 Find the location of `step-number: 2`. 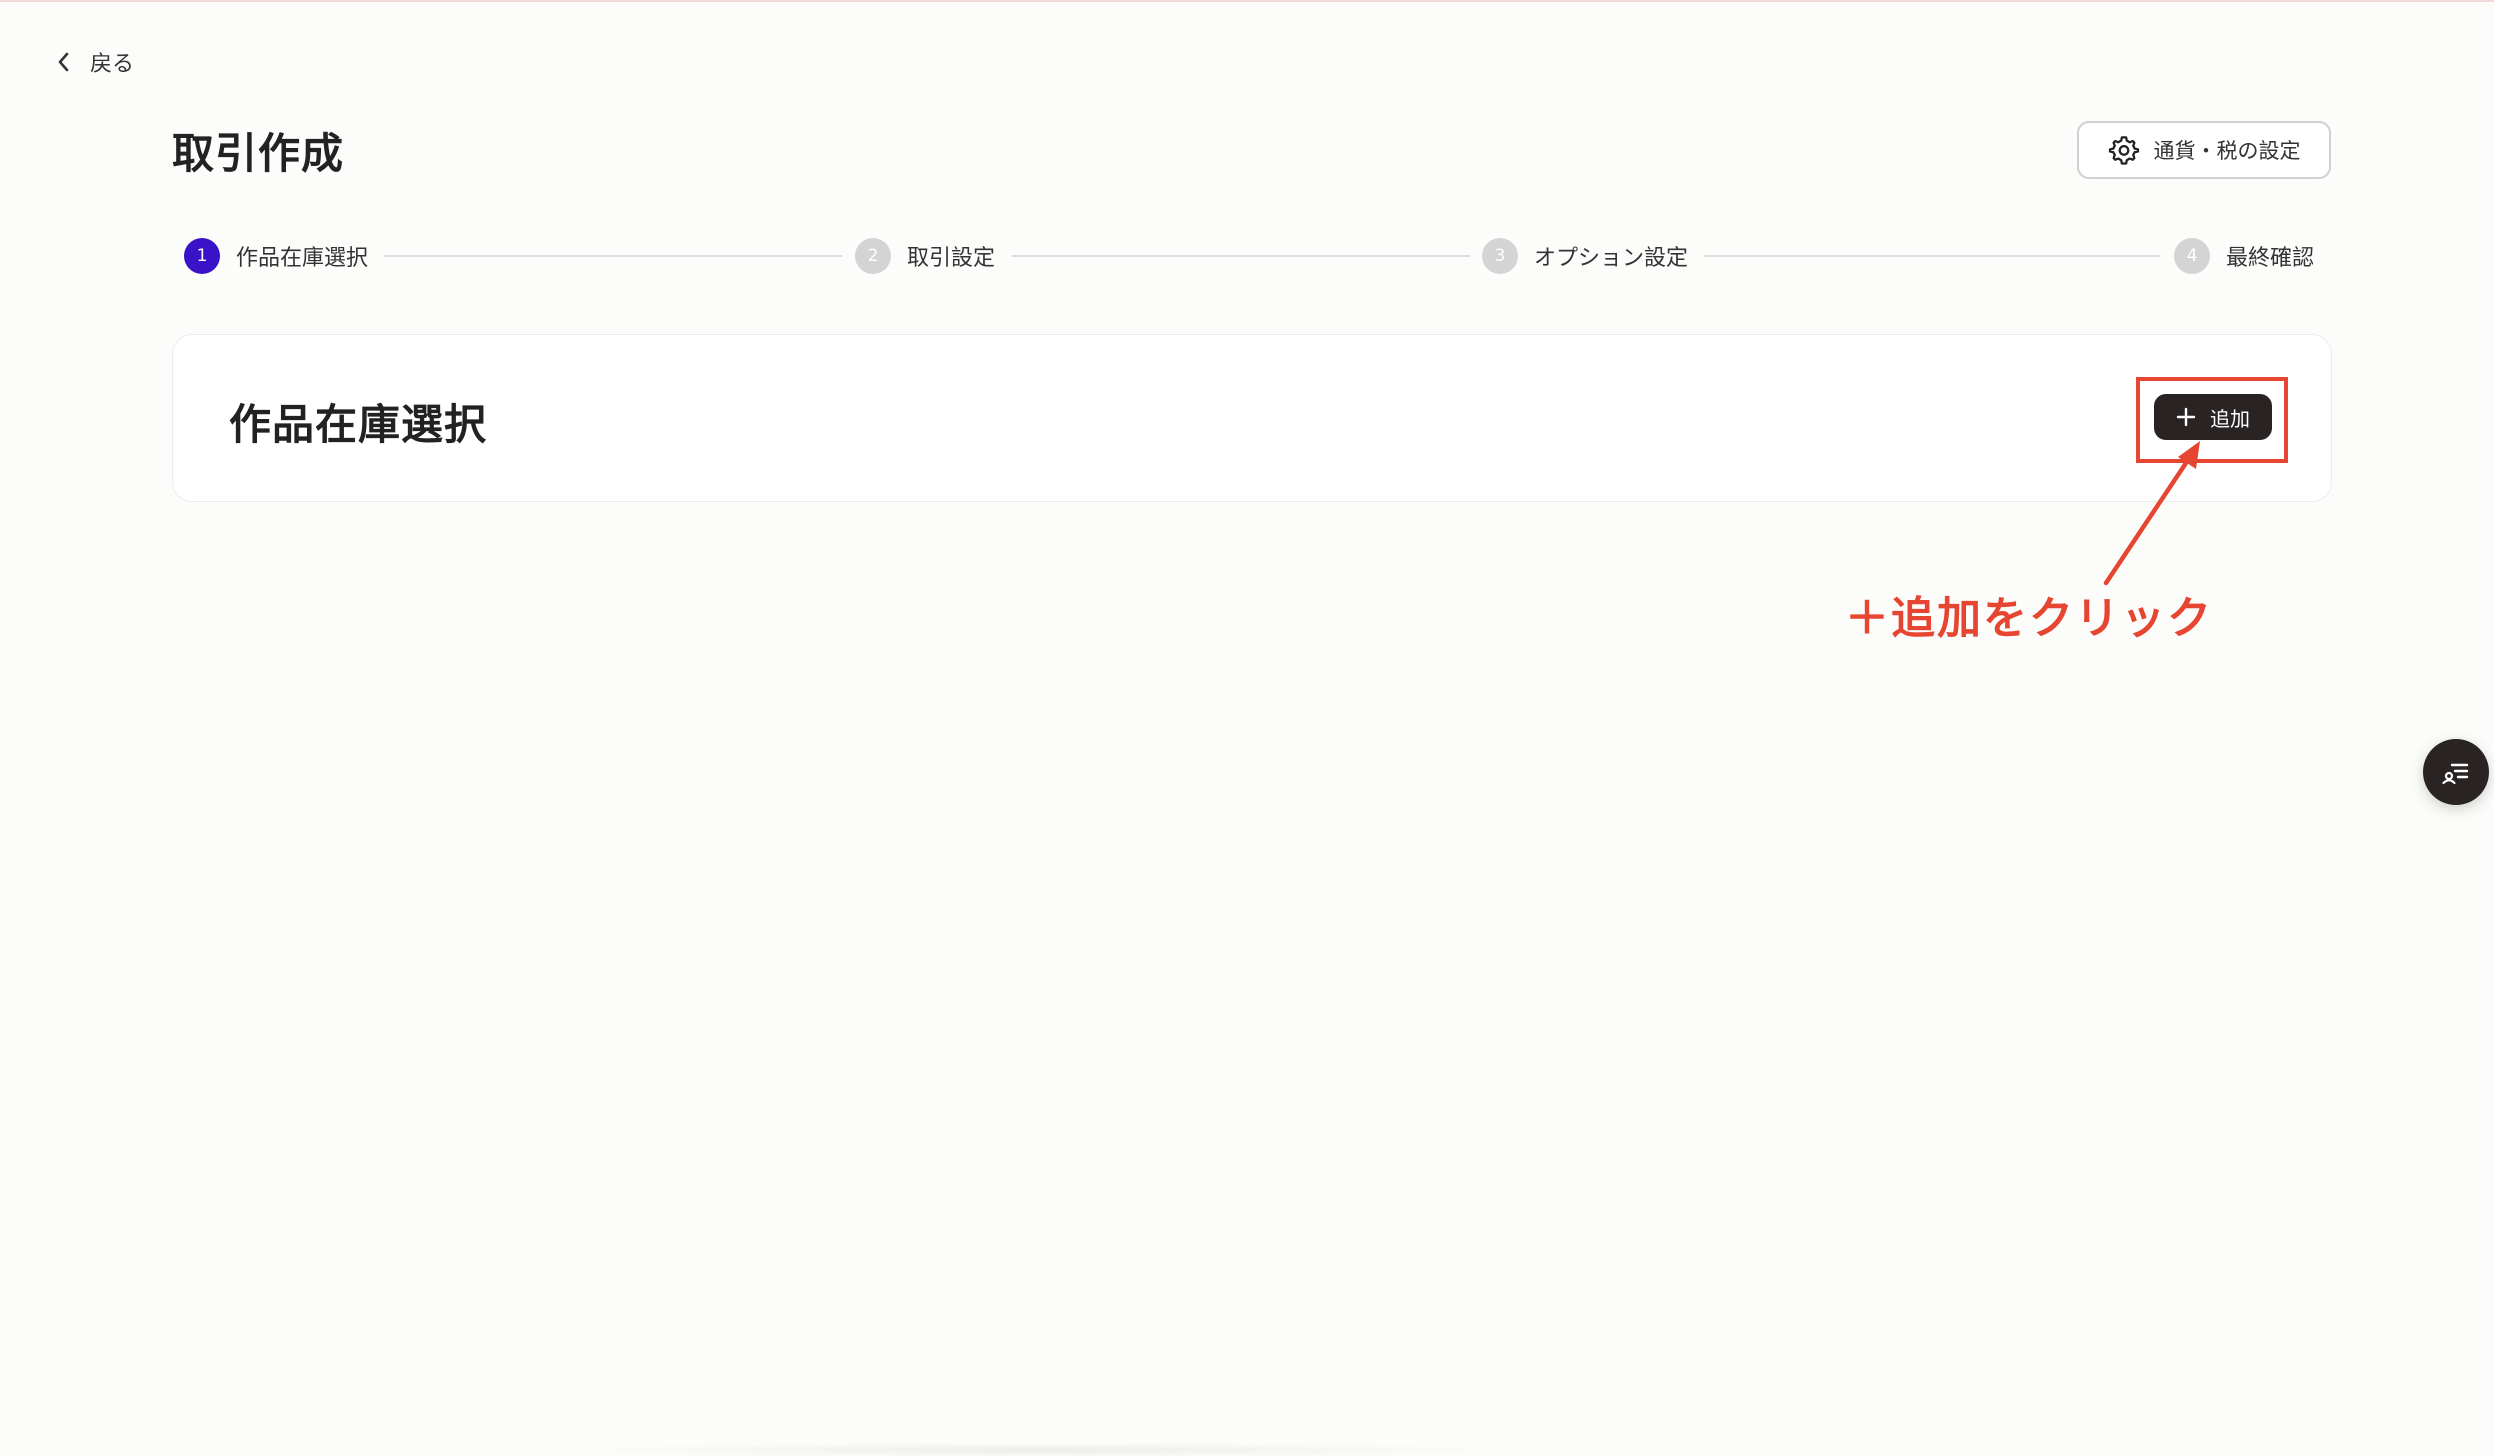

step-number: 2 is located at coordinates (873, 256).